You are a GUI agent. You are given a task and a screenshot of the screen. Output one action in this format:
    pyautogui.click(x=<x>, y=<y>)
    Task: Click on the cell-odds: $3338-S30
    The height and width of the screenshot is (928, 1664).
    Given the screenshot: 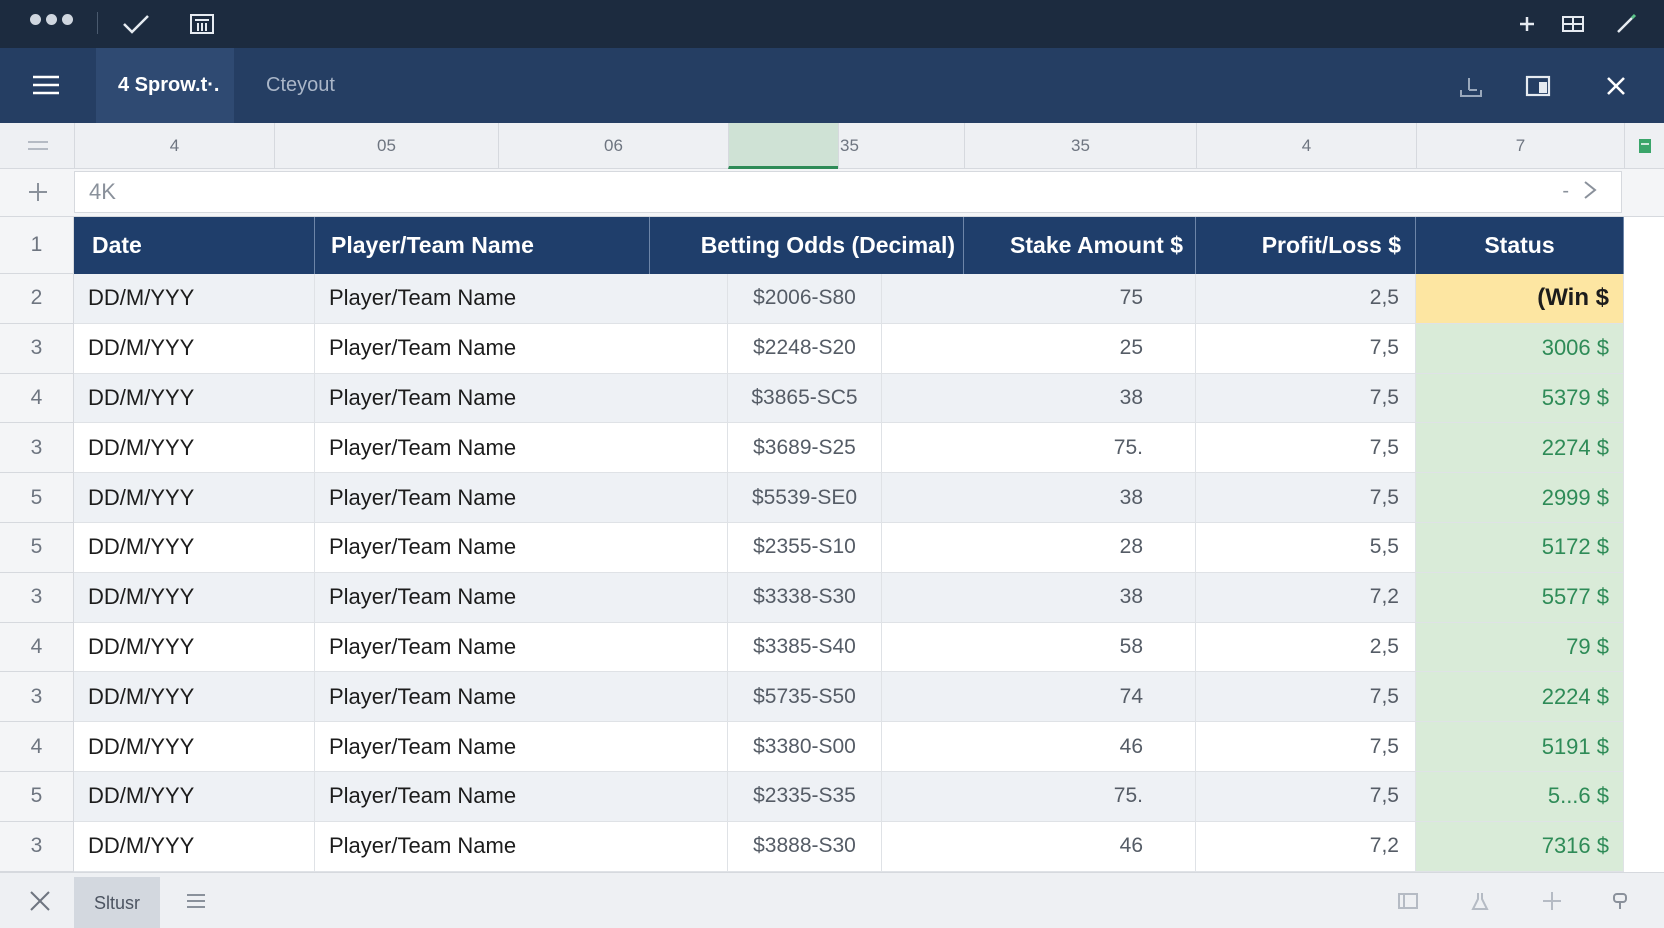 What is the action you would take?
    pyautogui.click(x=805, y=597)
    